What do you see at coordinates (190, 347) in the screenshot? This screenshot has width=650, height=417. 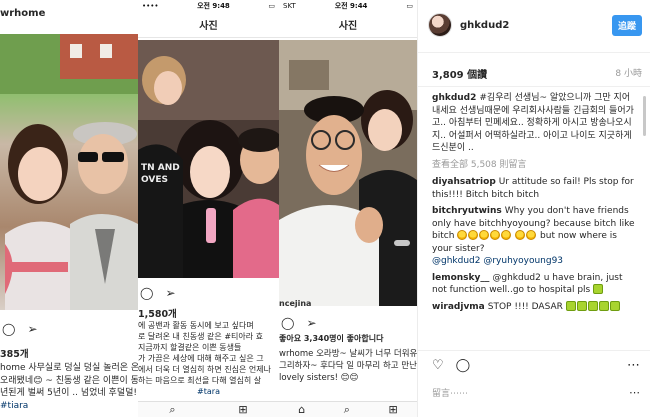 I see `caption-line: 지금까지 할결같은 이쁜 동생들` at bounding box center [190, 347].